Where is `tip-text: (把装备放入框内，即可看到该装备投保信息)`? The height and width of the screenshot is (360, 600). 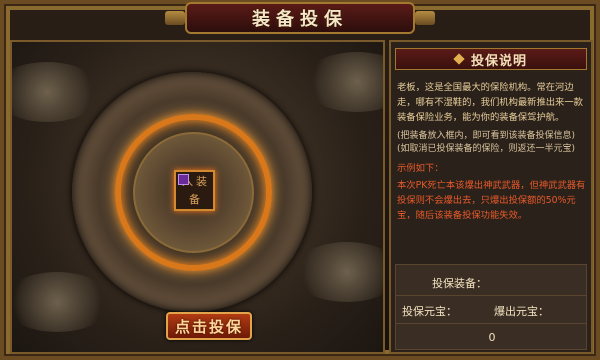
tip-text: (把装备放入框内，即可看到该装备投保信息) is located at coordinates (486, 136).